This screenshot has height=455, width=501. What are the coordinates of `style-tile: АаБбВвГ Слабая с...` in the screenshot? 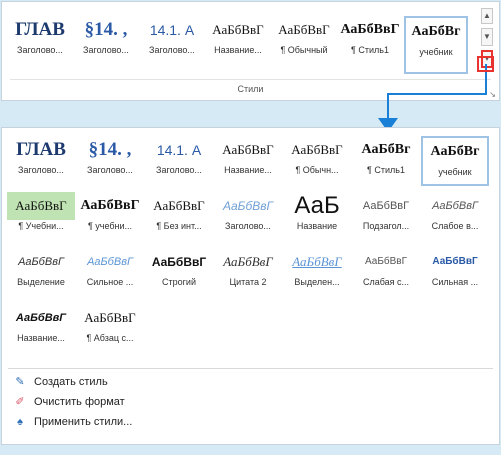 It's located at (386, 273).